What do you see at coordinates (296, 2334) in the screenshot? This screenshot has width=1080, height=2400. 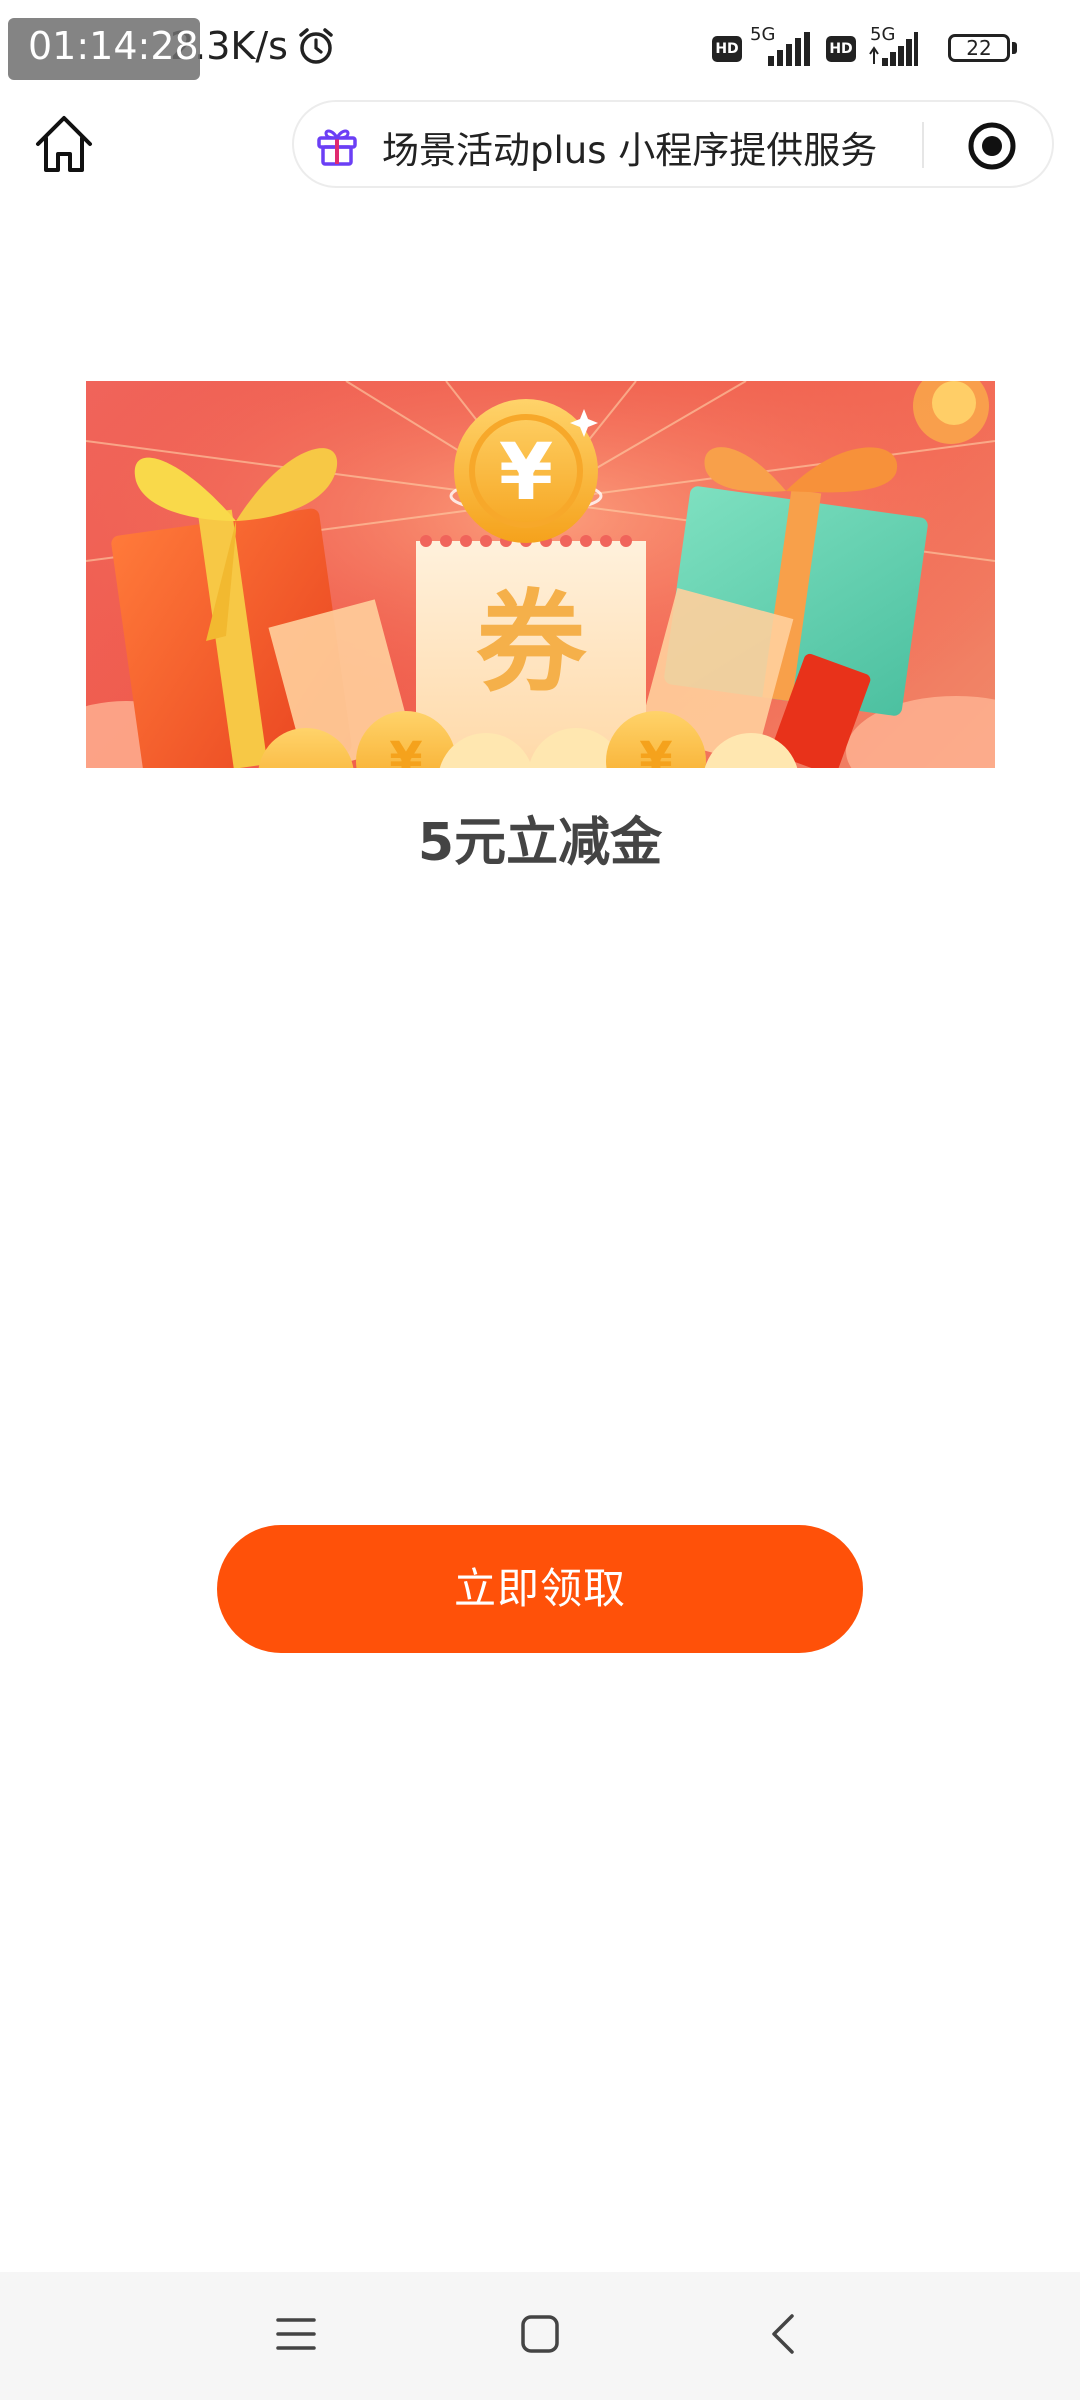 I see `menu-icon` at bounding box center [296, 2334].